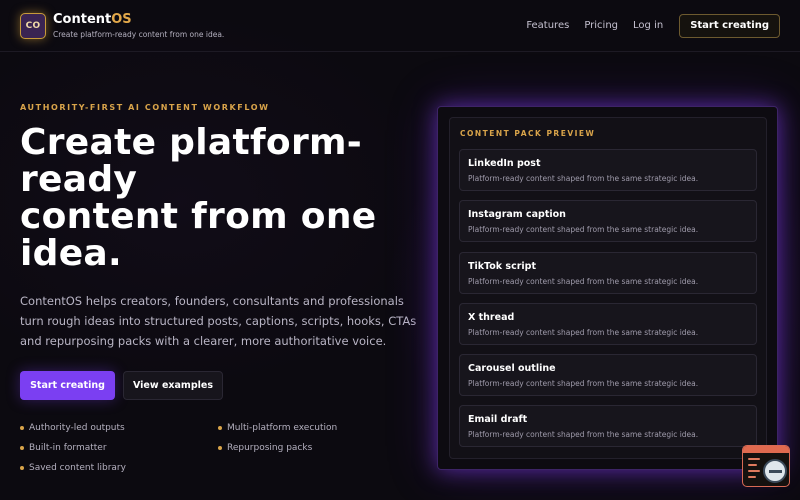 The height and width of the screenshot is (500, 800). Describe the element at coordinates (766, 449) in the screenshot. I see `widget-title-bar` at that location.